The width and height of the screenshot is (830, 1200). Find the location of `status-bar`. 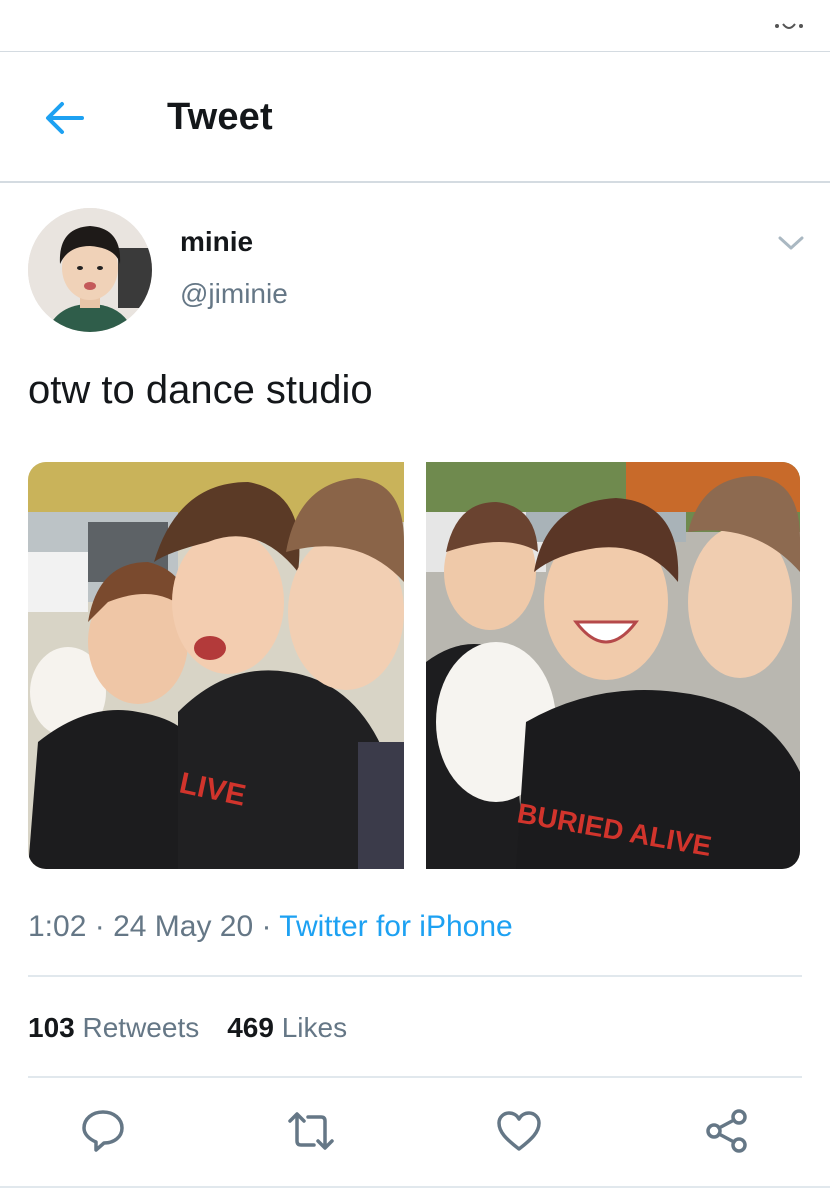

status-bar is located at coordinates (415, 26).